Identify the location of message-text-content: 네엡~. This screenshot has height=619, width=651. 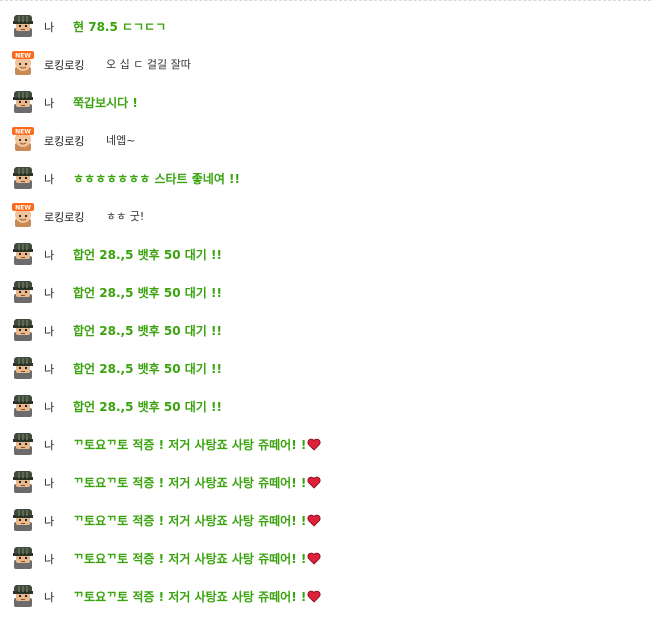
(121, 140).